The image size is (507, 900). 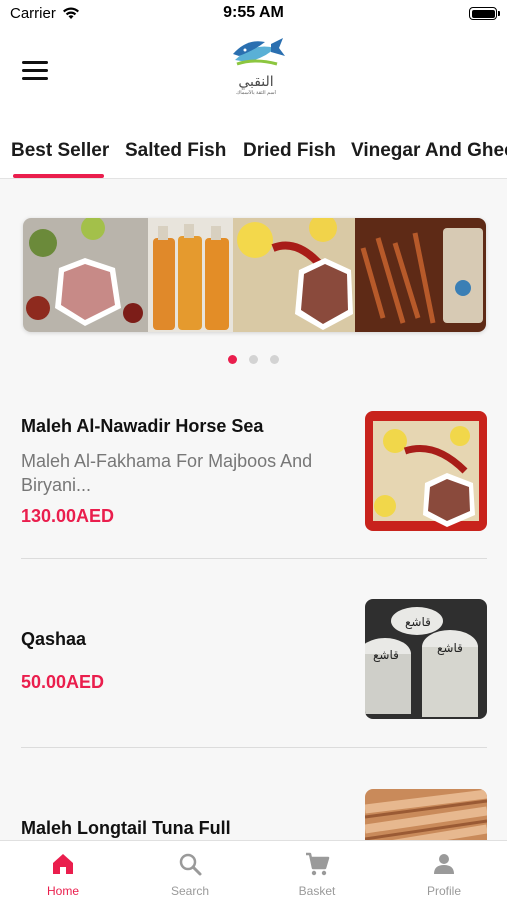 What do you see at coordinates (256, 93) in the screenshot?
I see `logo-tagline: أسم الثقة بالأسماك` at bounding box center [256, 93].